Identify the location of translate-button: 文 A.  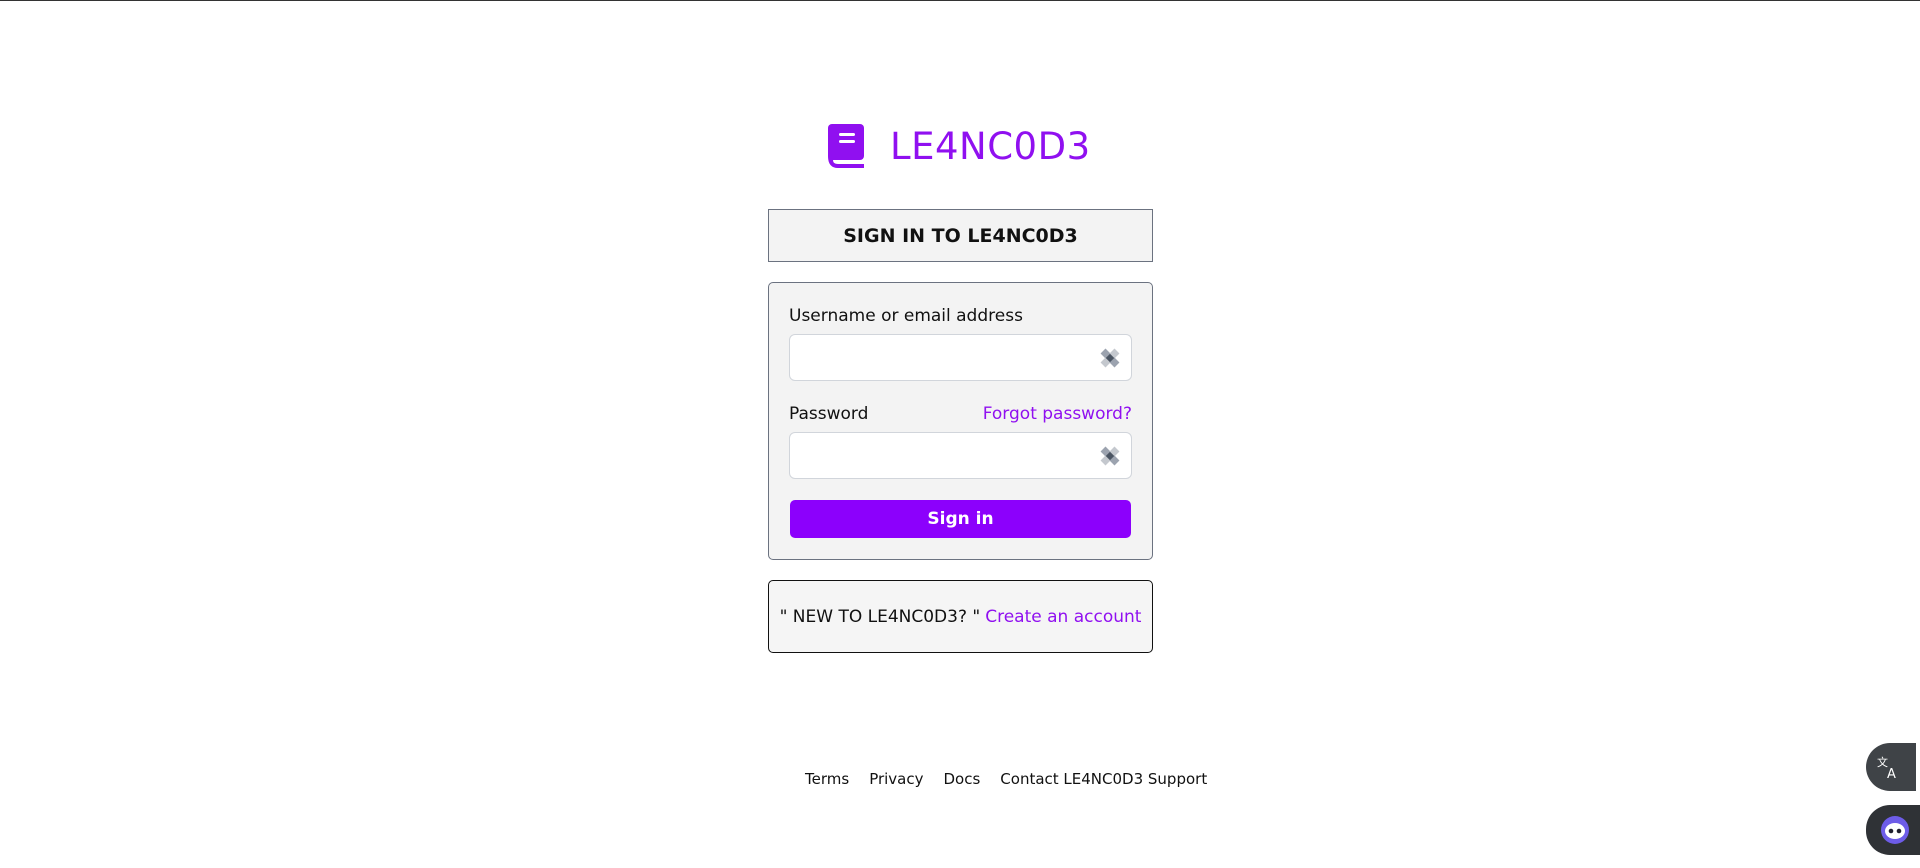
(1891, 767).